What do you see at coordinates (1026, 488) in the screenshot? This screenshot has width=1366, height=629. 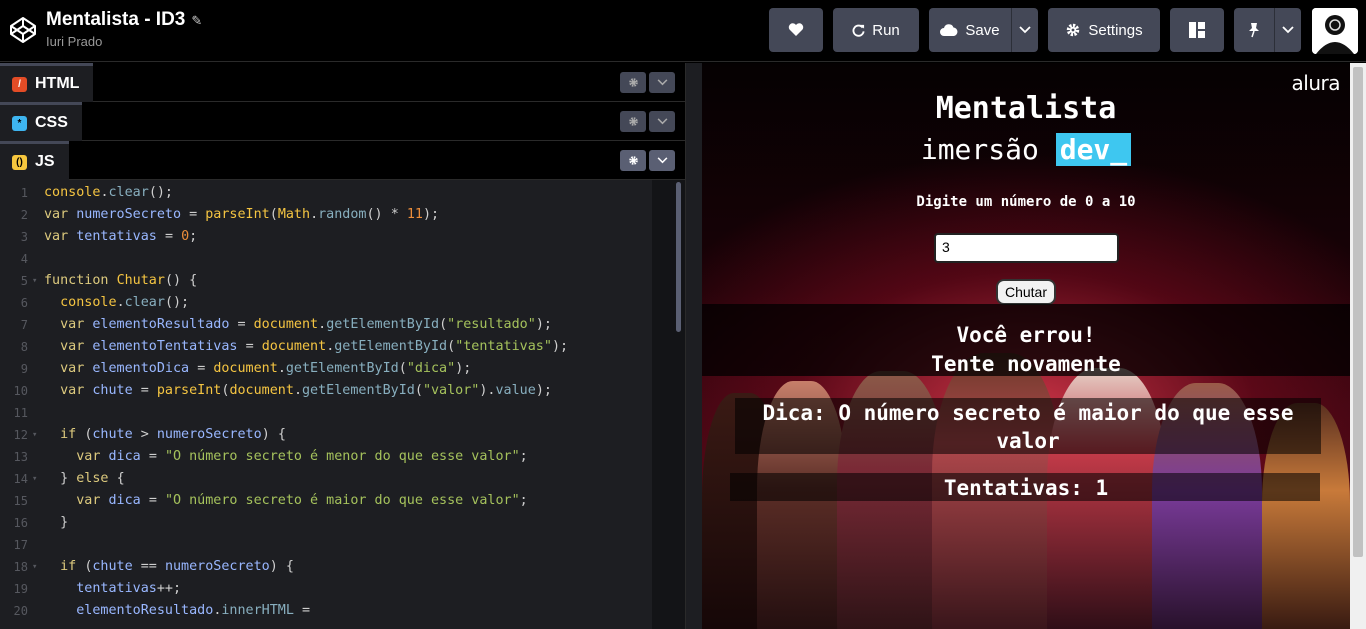 I see `tentativas-message: Tentativas: 1` at bounding box center [1026, 488].